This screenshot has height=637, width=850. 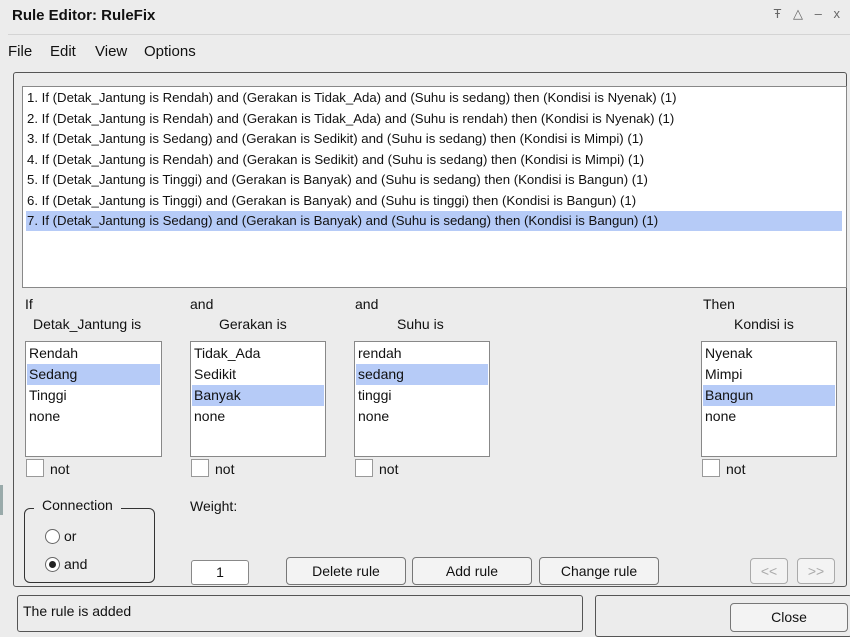 I want to click on not-checkbox-kondisi, so click(x=711, y=468).